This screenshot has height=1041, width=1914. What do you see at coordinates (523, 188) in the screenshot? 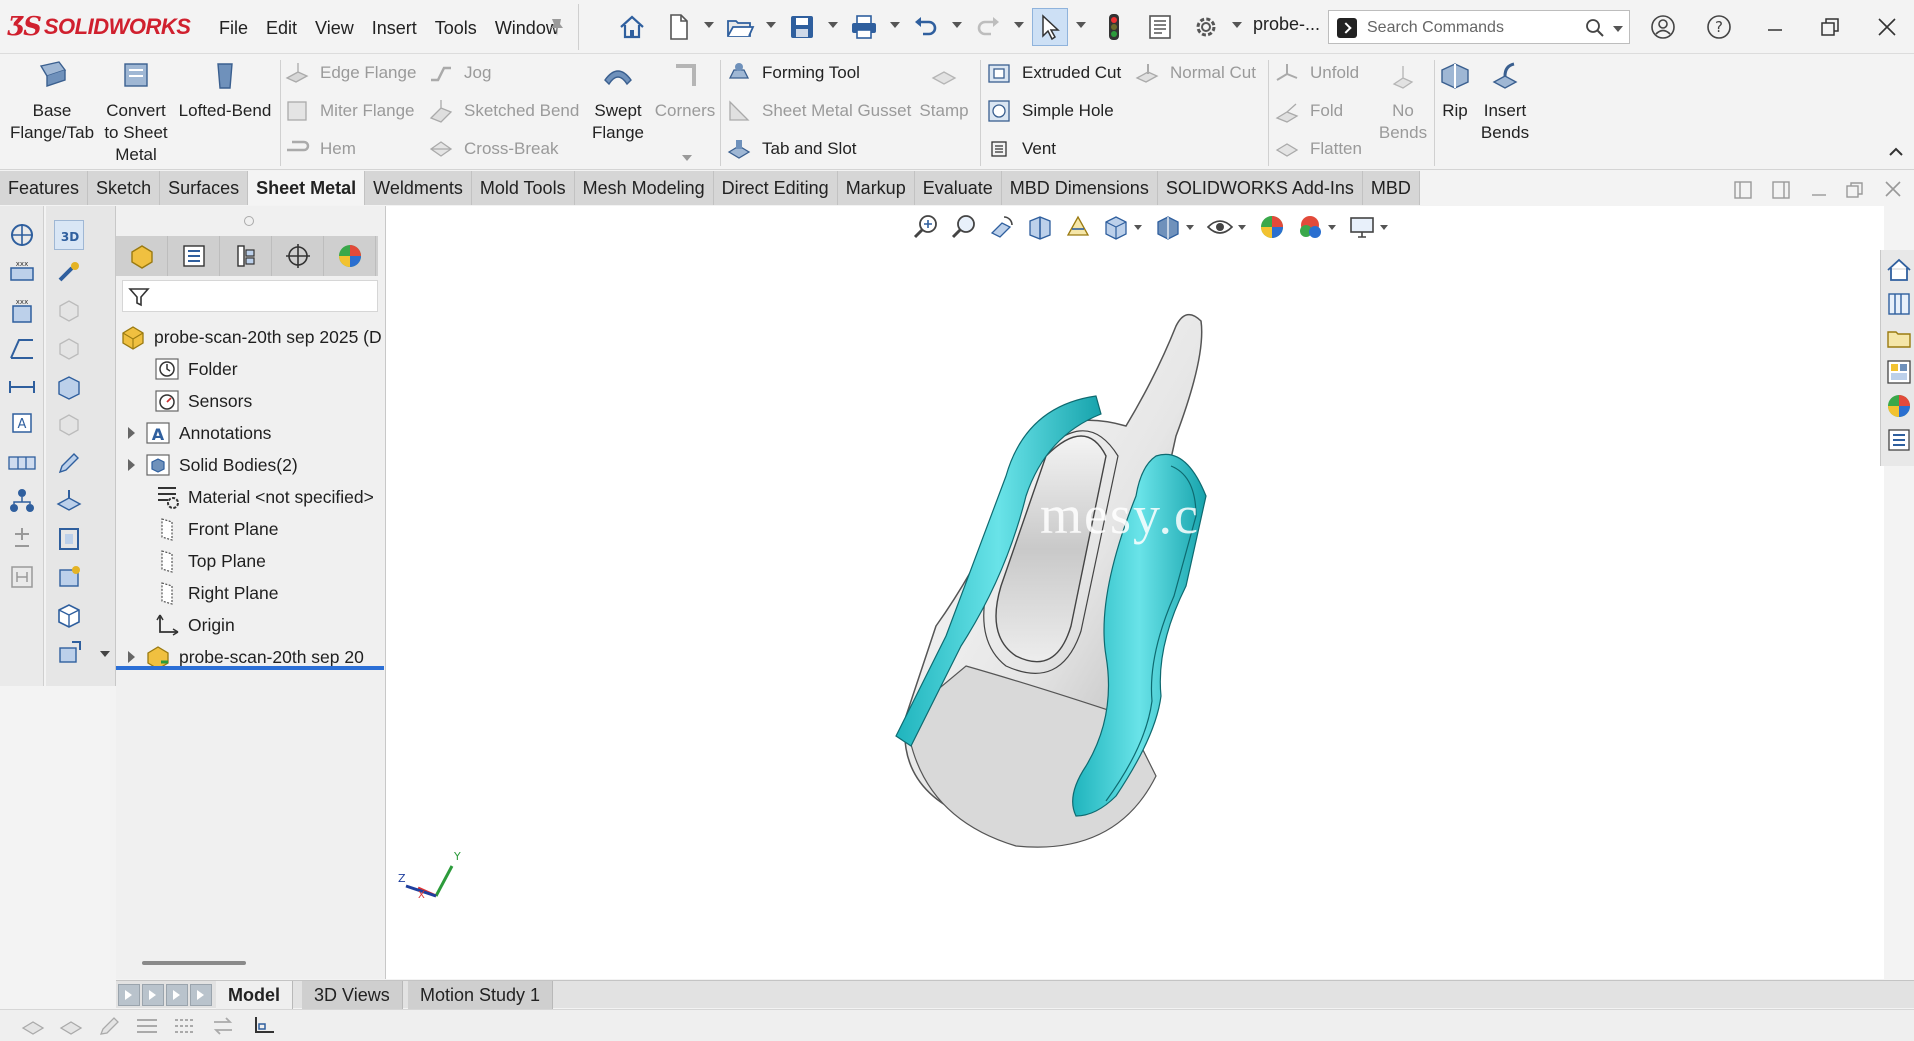
I see `tab-mold-tools: Mold Tools` at bounding box center [523, 188].